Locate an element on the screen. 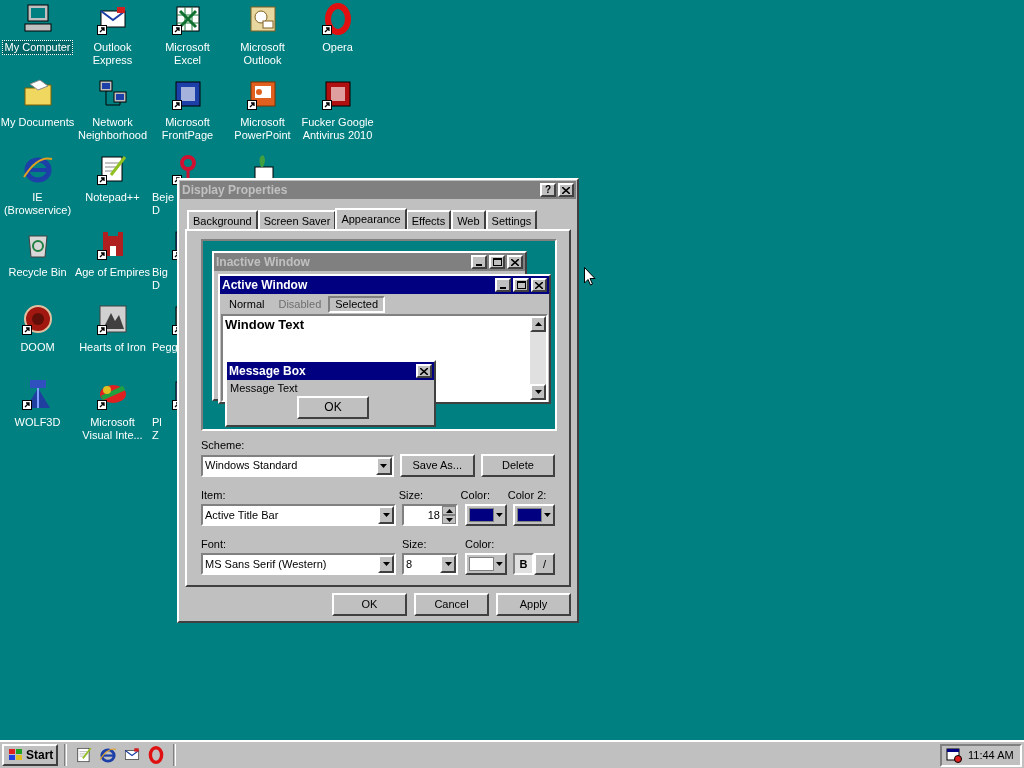 The width and height of the screenshot is (1024, 768). mouse-cursor-icon is located at coordinates (590, 276).